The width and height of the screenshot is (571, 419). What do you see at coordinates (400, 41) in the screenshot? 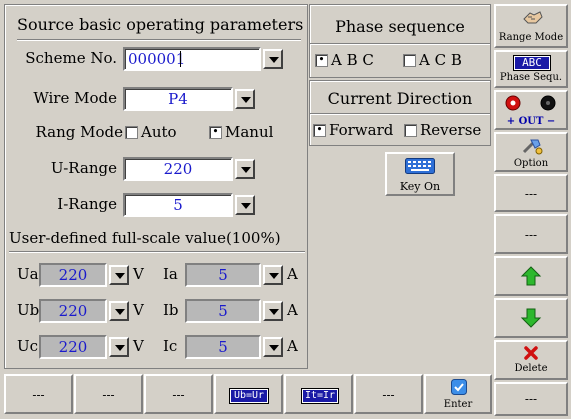
I see `phase-sequence-panel: Phase sequence • A B C A C B` at bounding box center [400, 41].